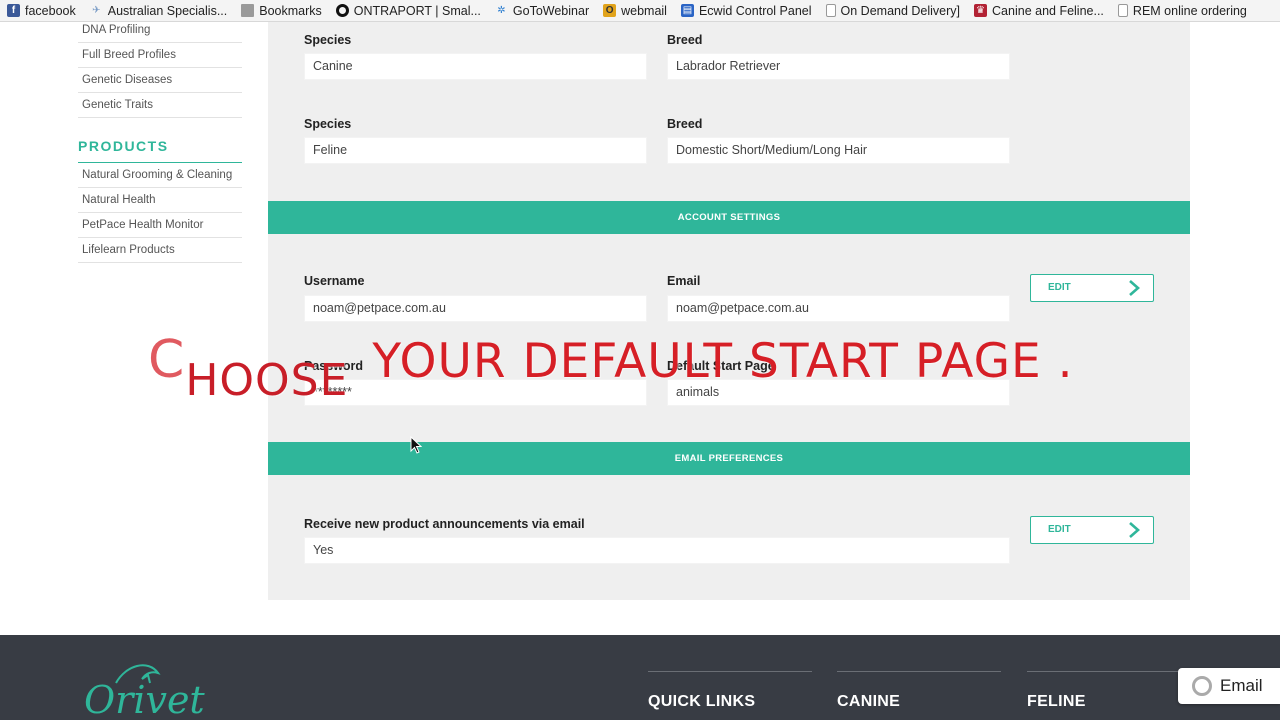  I want to click on bookmark-rem-ordering: REM online ordering, so click(1182, 10).